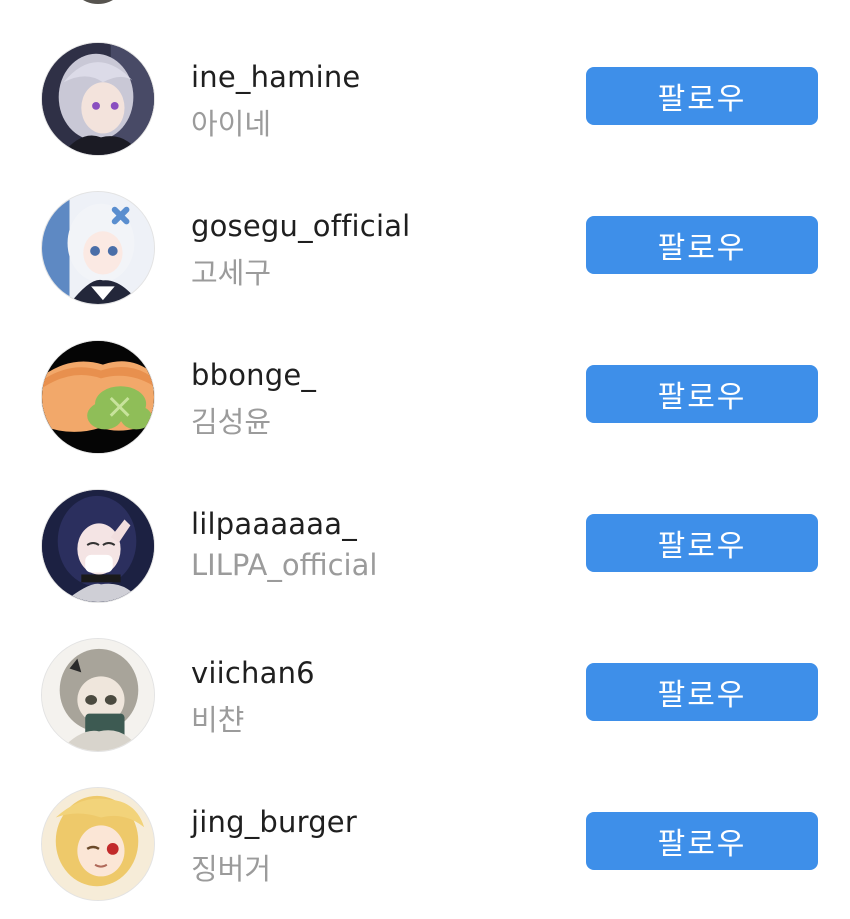  What do you see at coordinates (274, 524) in the screenshot?
I see `username: lilpaaaaaa_` at bounding box center [274, 524].